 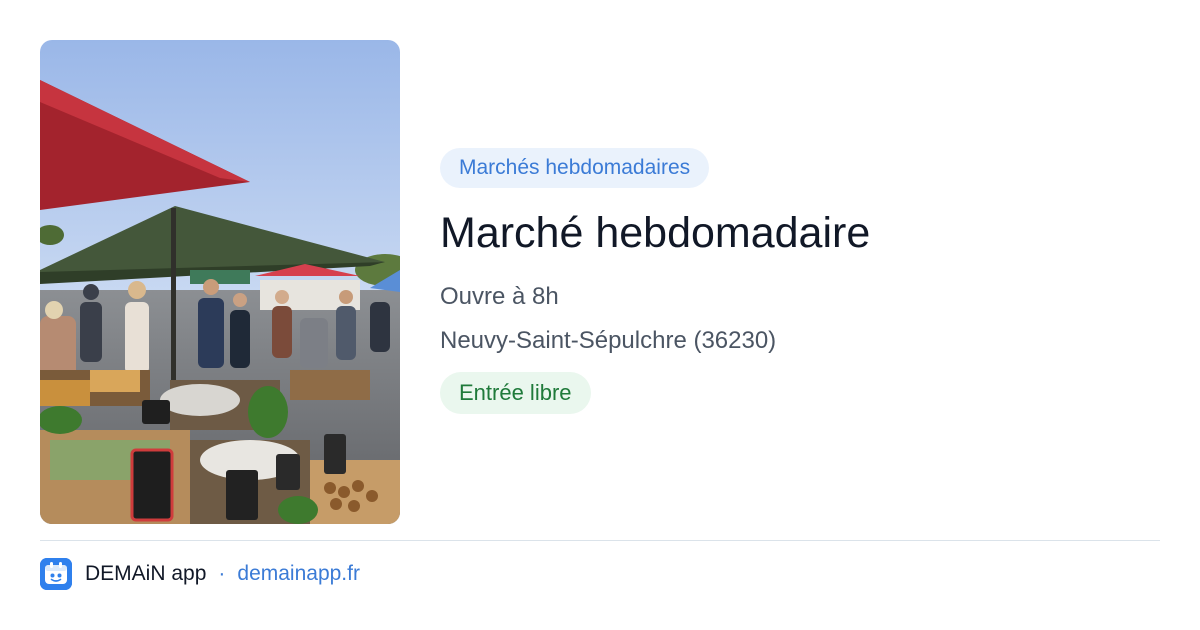 I want to click on footer: DEMAiN app · demainapp.fr, so click(x=200, y=574).